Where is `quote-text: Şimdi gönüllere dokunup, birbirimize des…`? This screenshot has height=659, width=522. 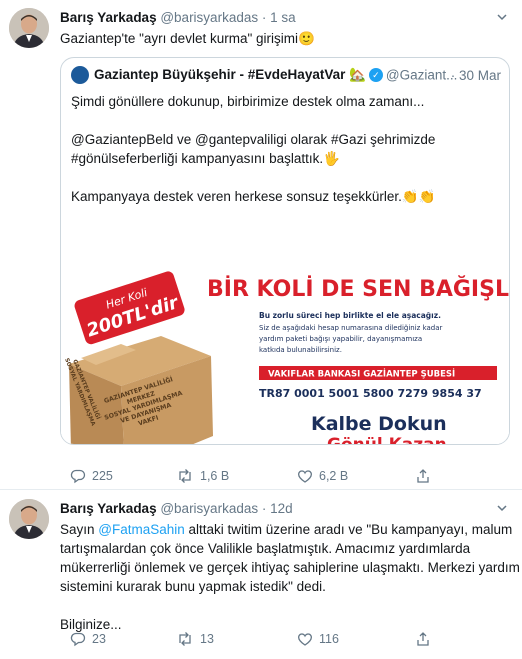 quote-text: Şimdi gönüllere dokunup, birbirimize des… is located at coordinates (286, 149).